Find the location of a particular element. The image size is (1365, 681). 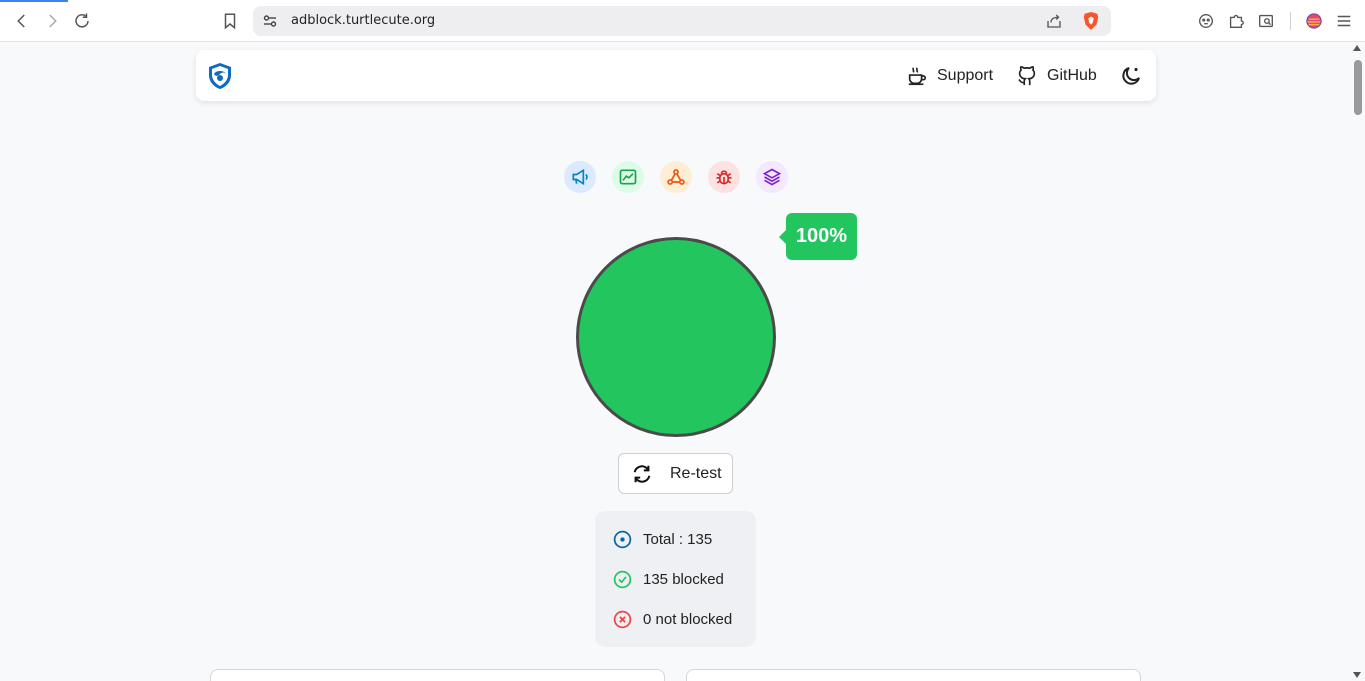

tab-indicator is located at coordinates (34, 1).